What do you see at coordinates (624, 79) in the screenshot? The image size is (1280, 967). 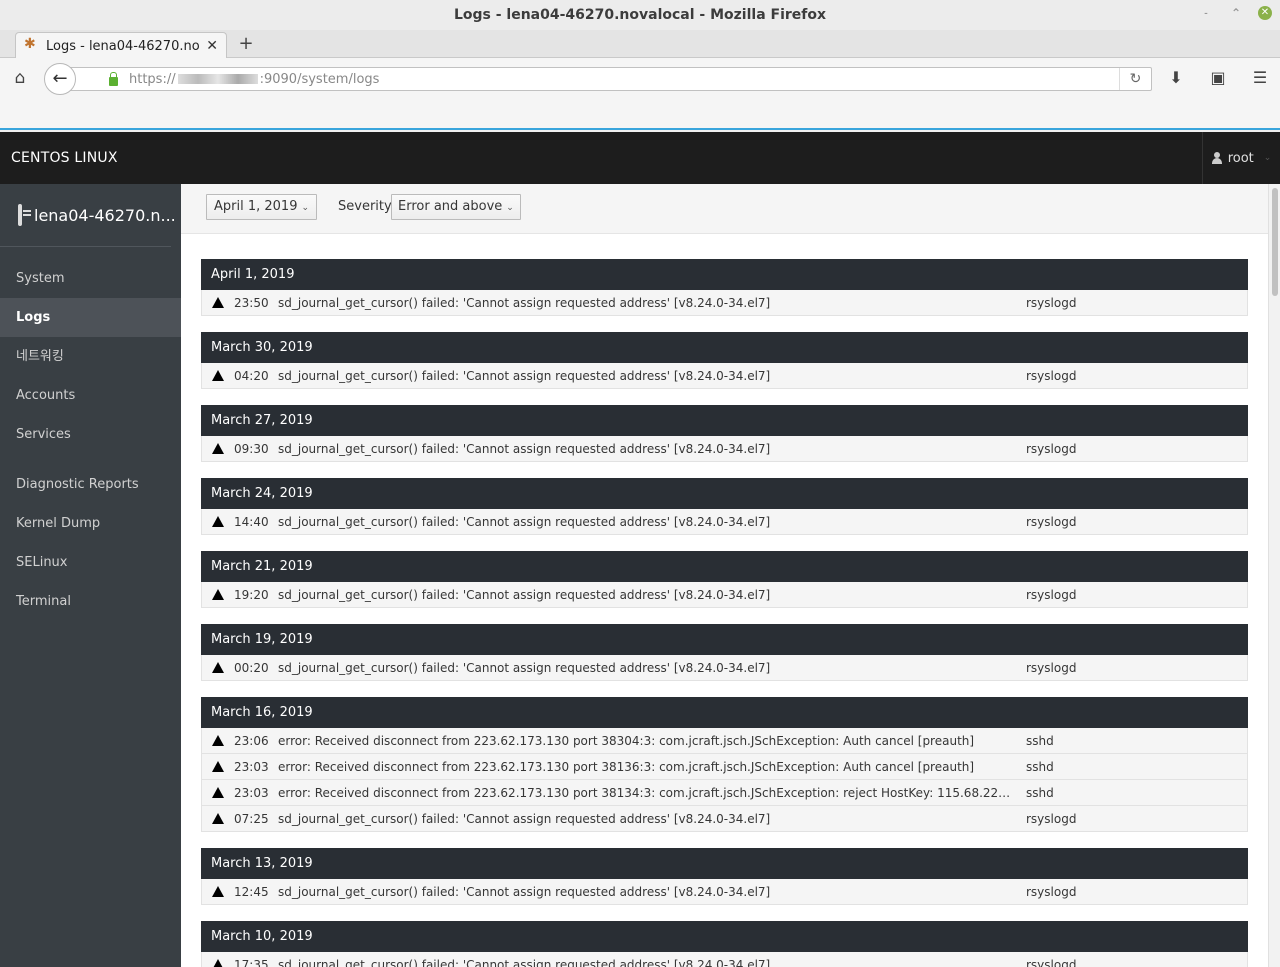 I see `url-text: https://:9090/system/logs` at bounding box center [624, 79].